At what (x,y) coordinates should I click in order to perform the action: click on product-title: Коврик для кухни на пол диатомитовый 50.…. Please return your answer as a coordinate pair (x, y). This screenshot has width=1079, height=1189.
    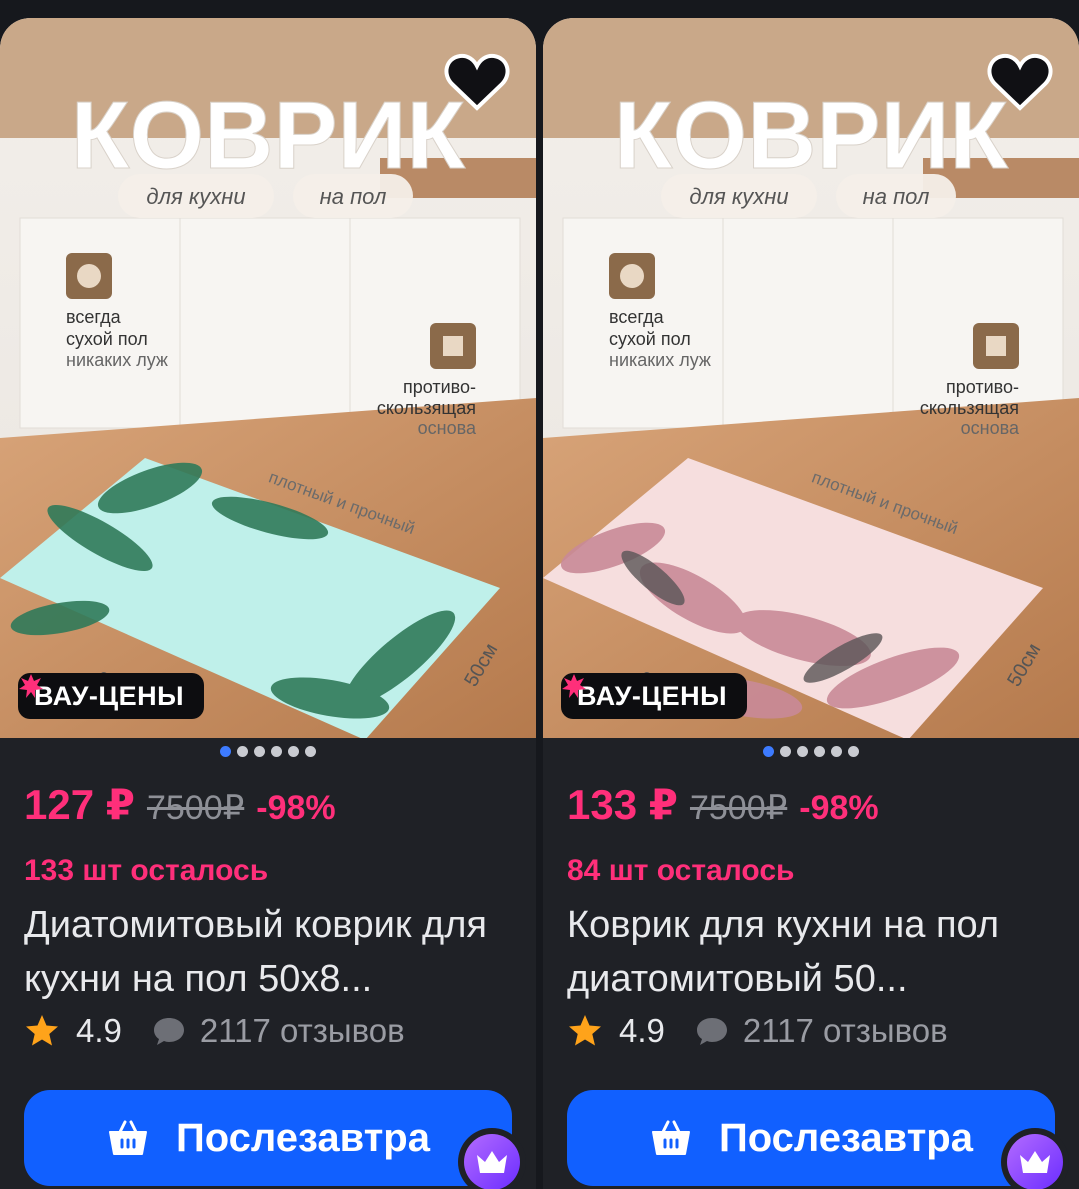
    Looking at the image, I should click on (812, 952).